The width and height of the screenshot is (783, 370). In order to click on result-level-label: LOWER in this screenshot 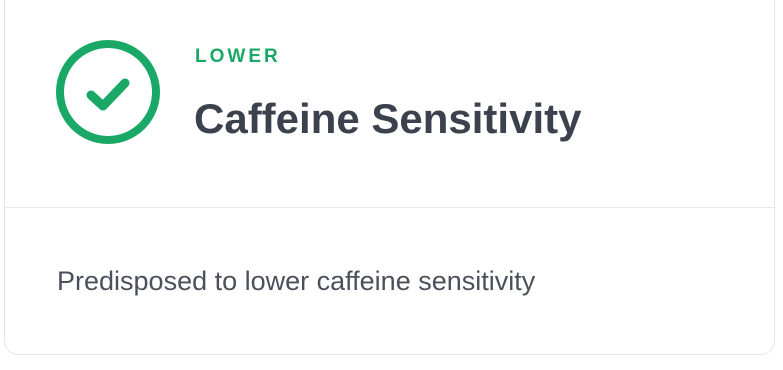, I will do `click(238, 56)`.